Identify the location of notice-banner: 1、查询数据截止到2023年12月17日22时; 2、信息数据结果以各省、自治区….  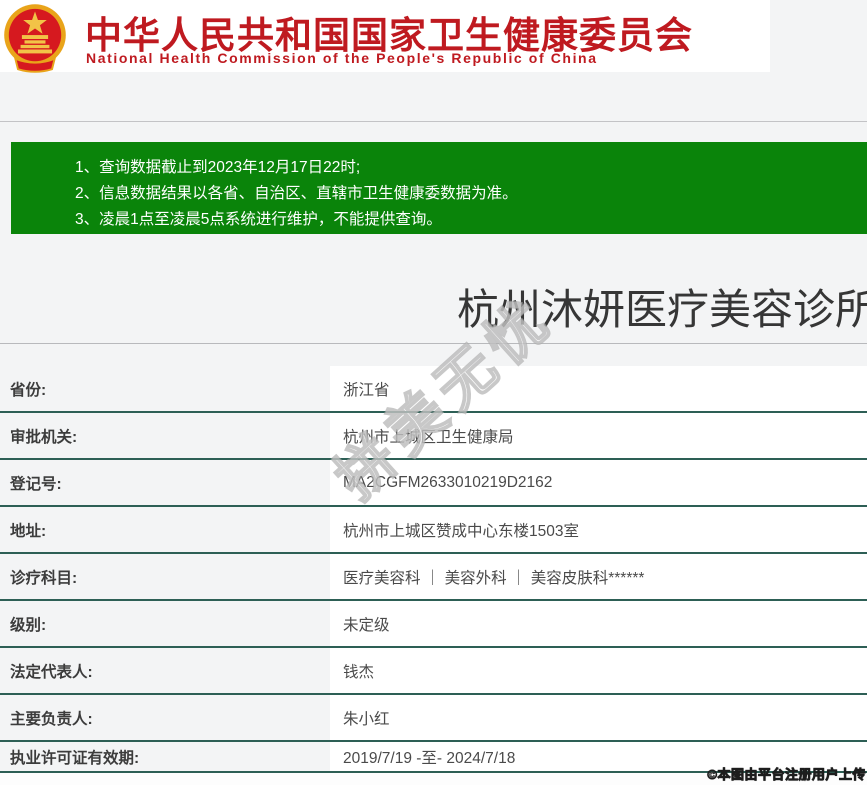
(439, 188).